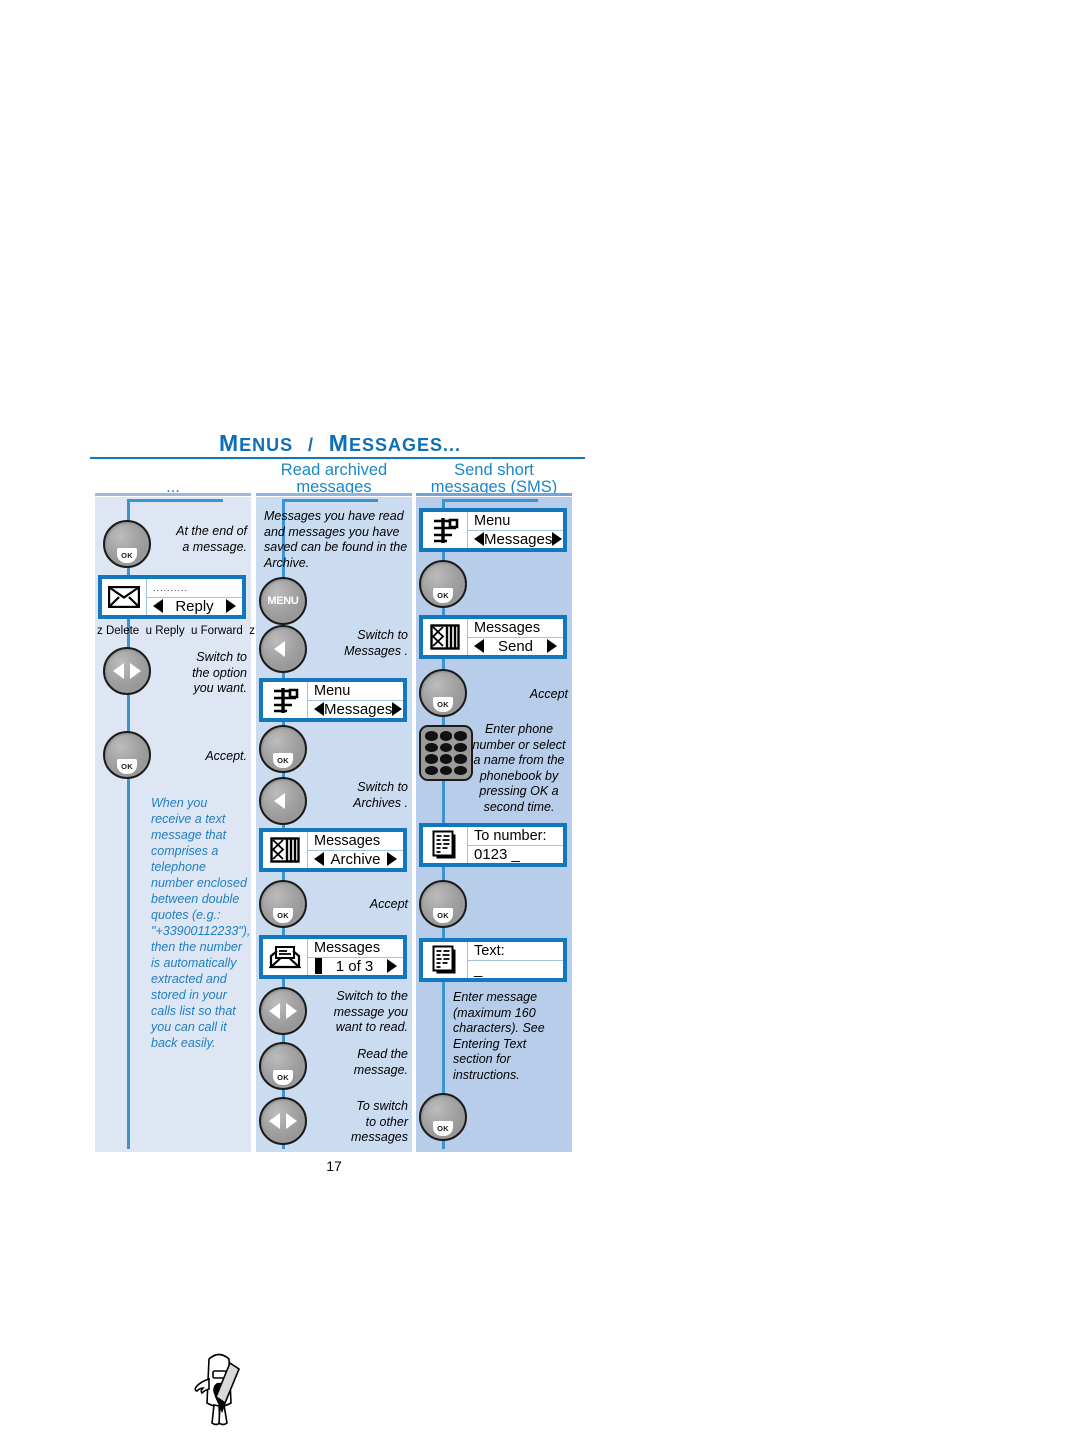 This screenshot has width=1080, height=1436. I want to click on envelope-icon, so click(124, 597).